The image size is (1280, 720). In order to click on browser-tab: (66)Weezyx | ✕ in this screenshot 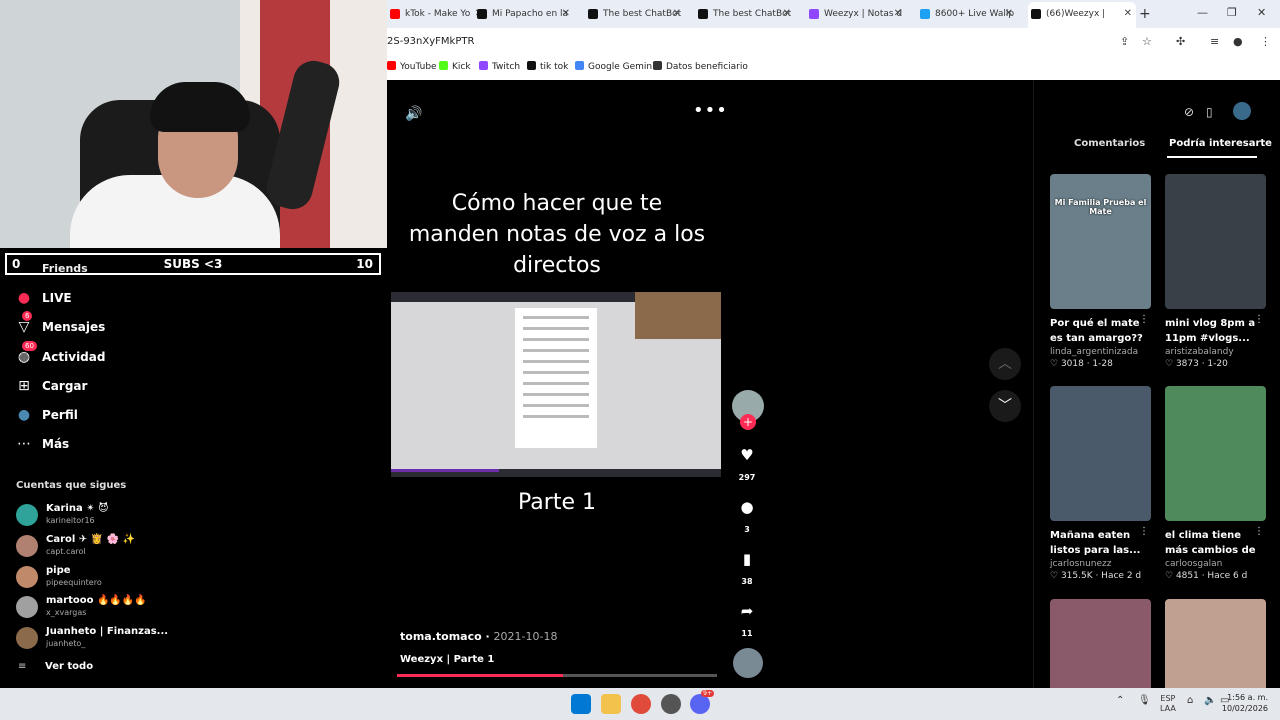, I will do `click(1082, 15)`.